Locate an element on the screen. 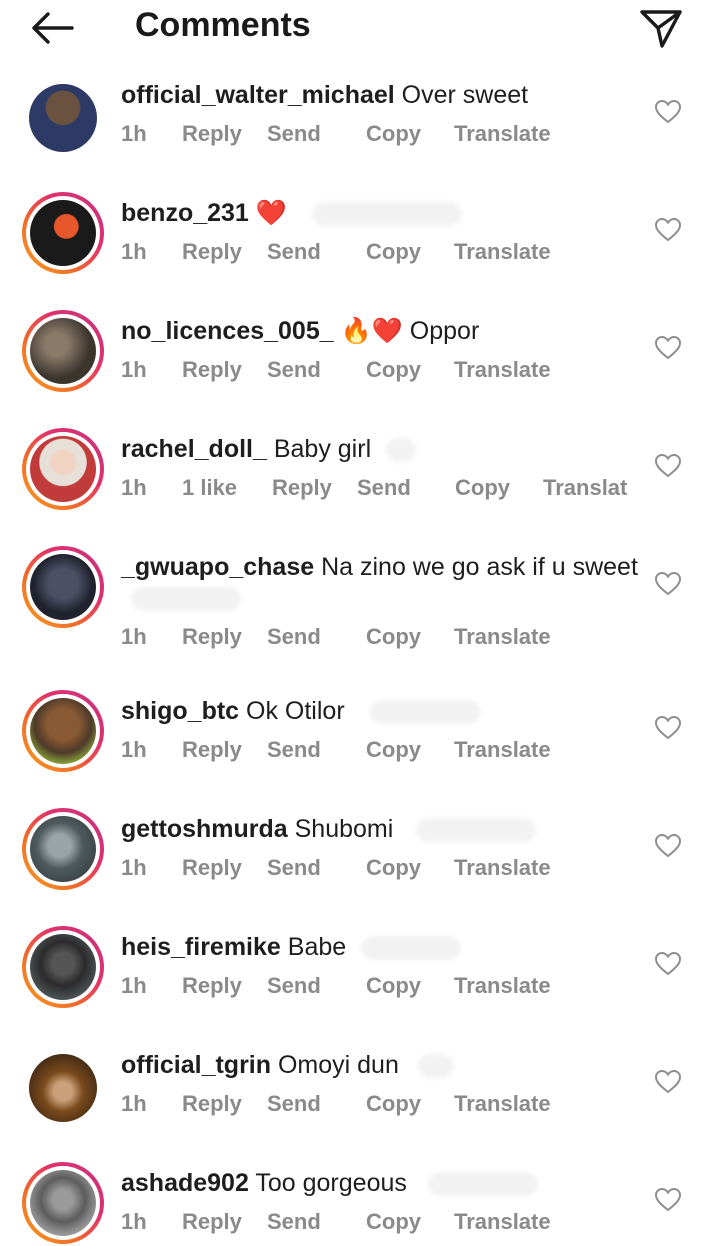 This screenshot has width=720, height=1246. comment-body: Ok Otilor is located at coordinates (292, 711).